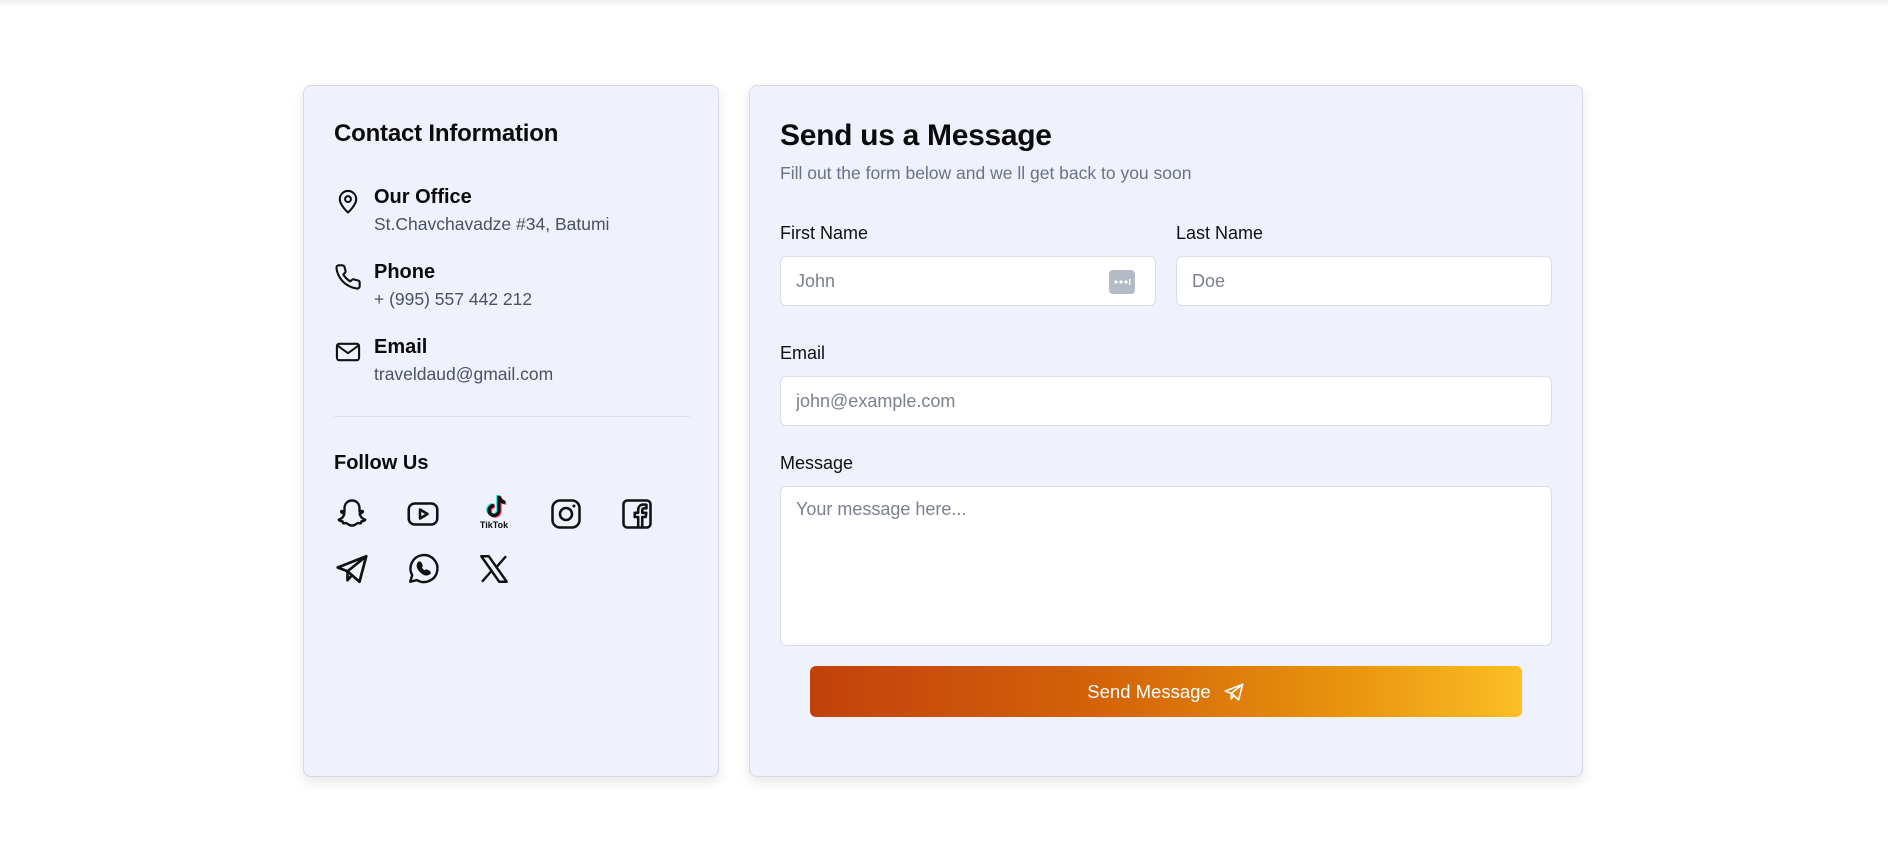 The image size is (1888, 862). What do you see at coordinates (1234, 691) in the screenshot?
I see `send-icon` at bounding box center [1234, 691].